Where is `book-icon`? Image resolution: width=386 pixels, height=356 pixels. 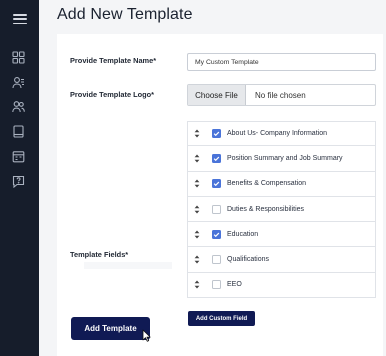
book-icon is located at coordinates (18, 131).